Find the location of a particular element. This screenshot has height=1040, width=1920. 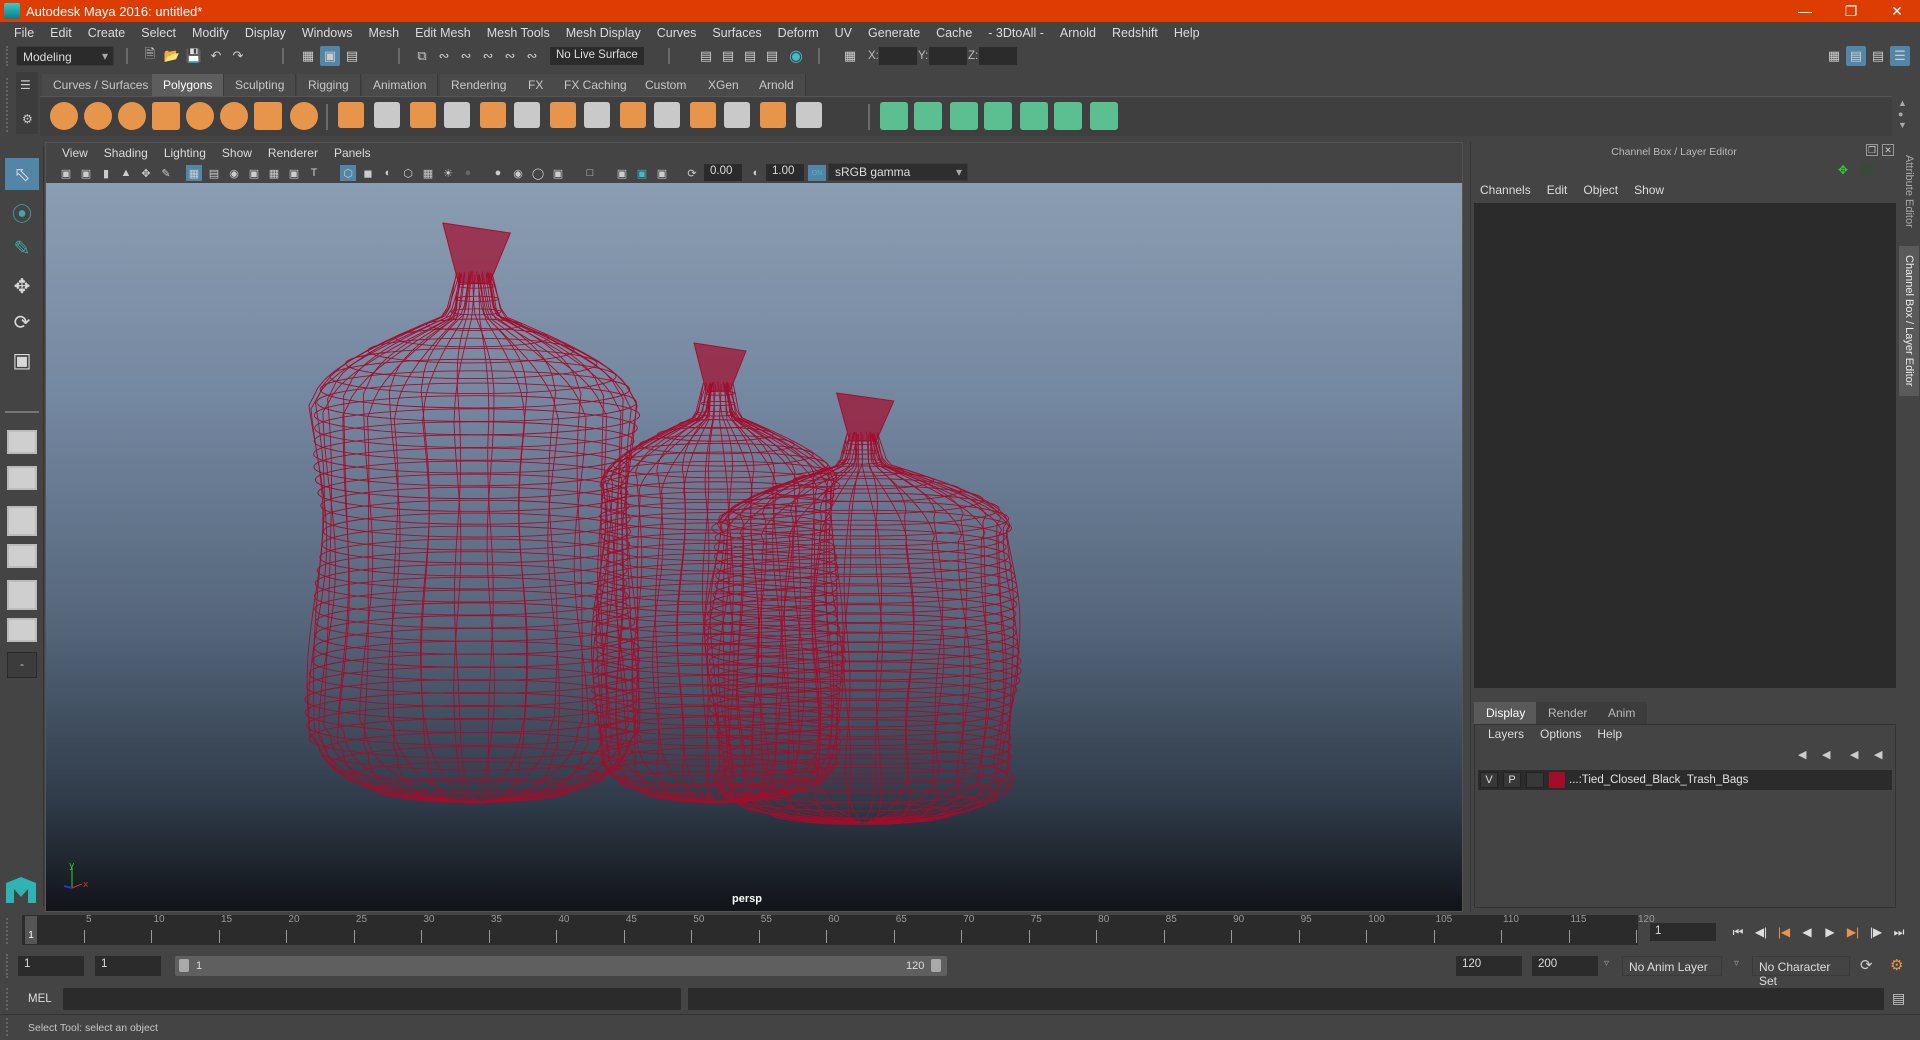

menu-help: Help is located at coordinates (1187, 33).